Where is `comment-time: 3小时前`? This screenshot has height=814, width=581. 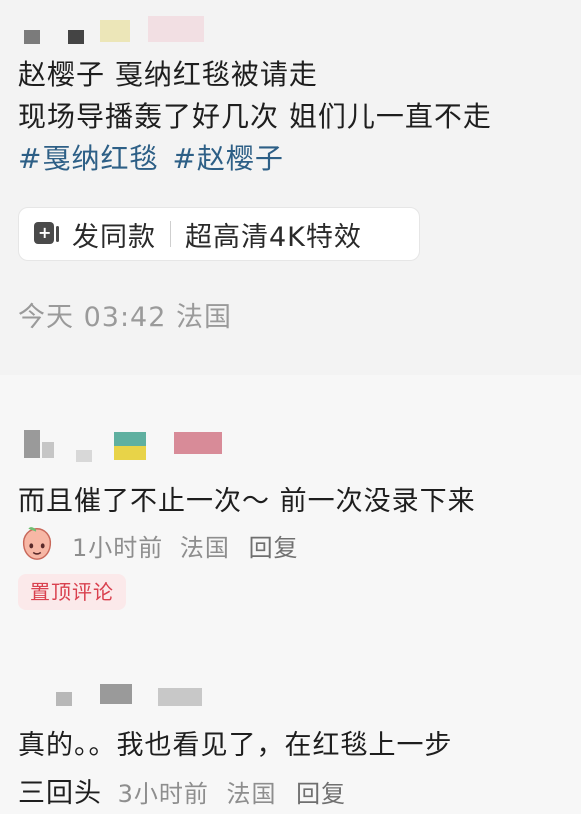 comment-time: 3小时前 is located at coordinates (163, 794).